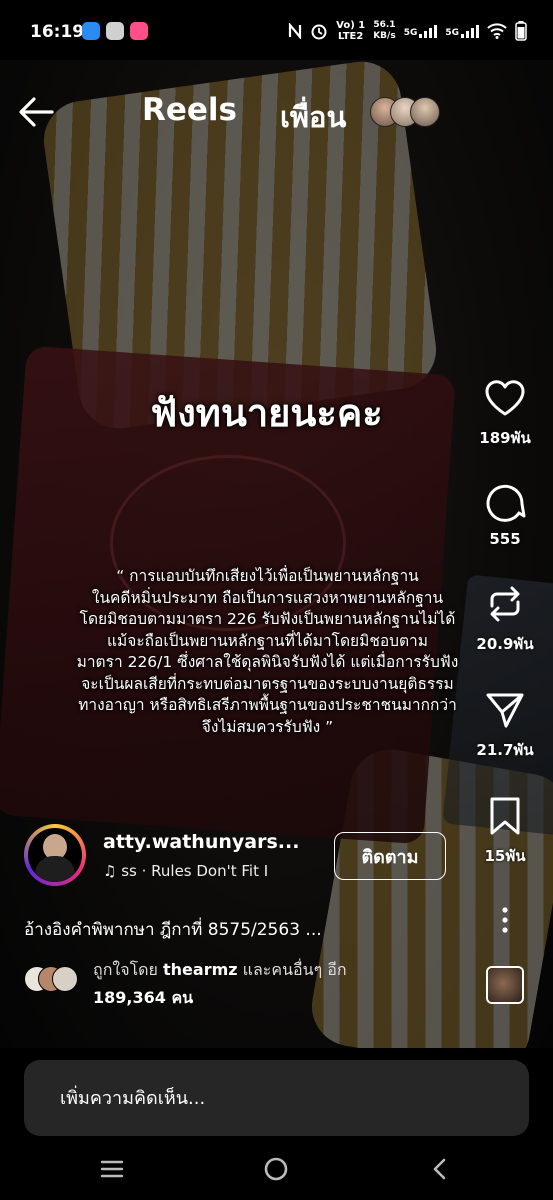 This screenshot has width=553, height=1200. I want to click on battery-icon, so click(521, 31).